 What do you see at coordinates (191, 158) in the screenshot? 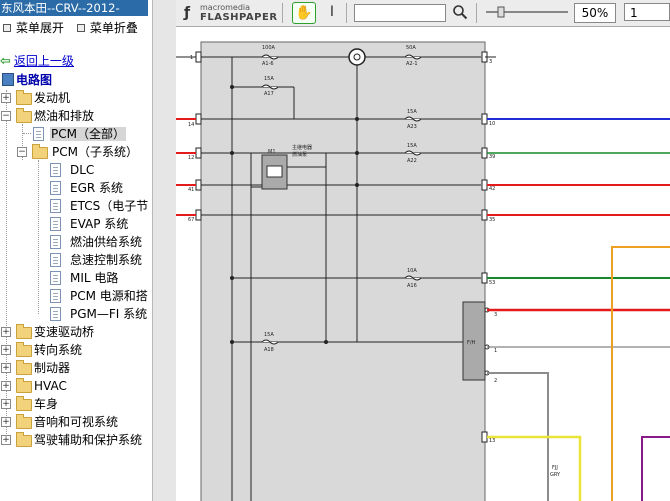
I see `pin-number-label: 12` at bounding box center [191, 158].